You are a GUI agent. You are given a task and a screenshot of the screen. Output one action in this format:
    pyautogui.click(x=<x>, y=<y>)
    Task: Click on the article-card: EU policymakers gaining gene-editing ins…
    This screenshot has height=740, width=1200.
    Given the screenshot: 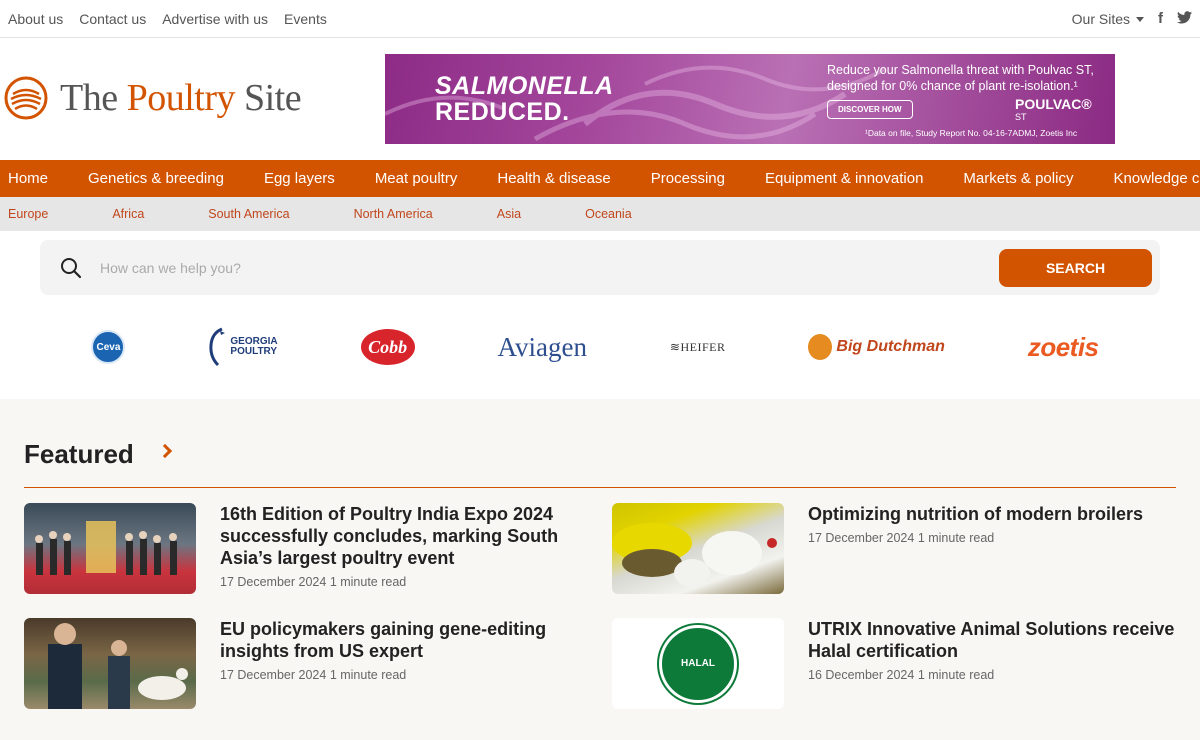 What is the action you would take?
    pyautogui.click(x=318, y=663)
    